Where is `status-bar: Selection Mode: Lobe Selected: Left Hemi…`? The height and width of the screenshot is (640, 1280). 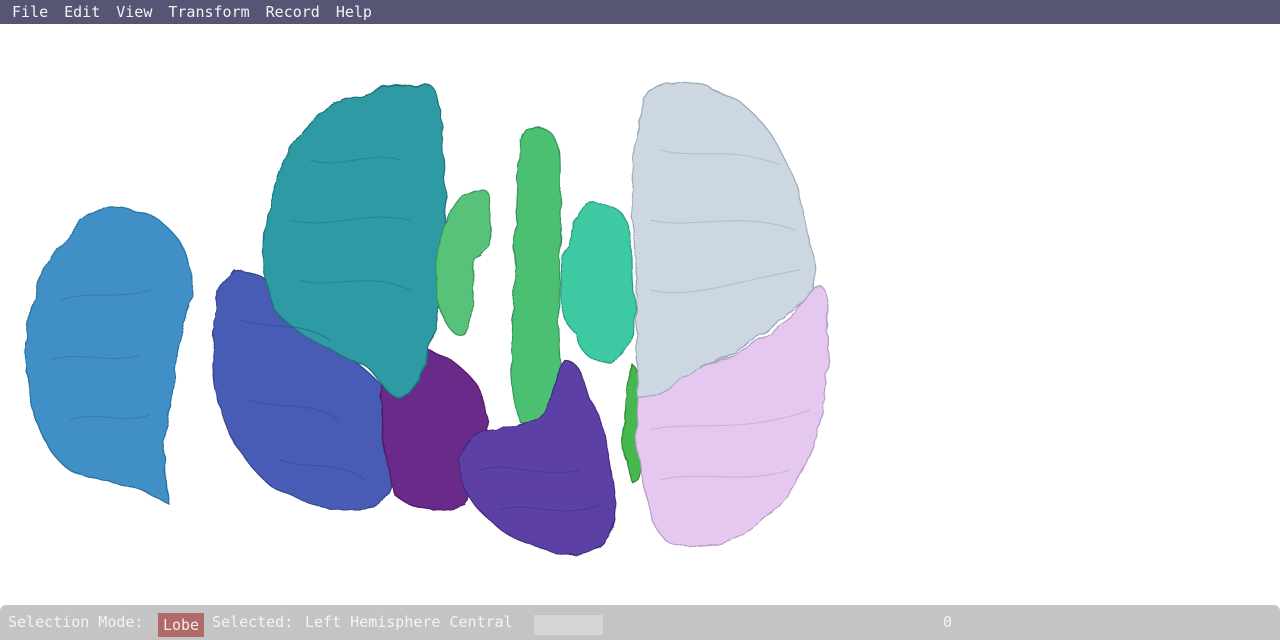
status-bar: Selection Mode: Lobe Selected: Left Hemi… is located at coordinates (640, 622).